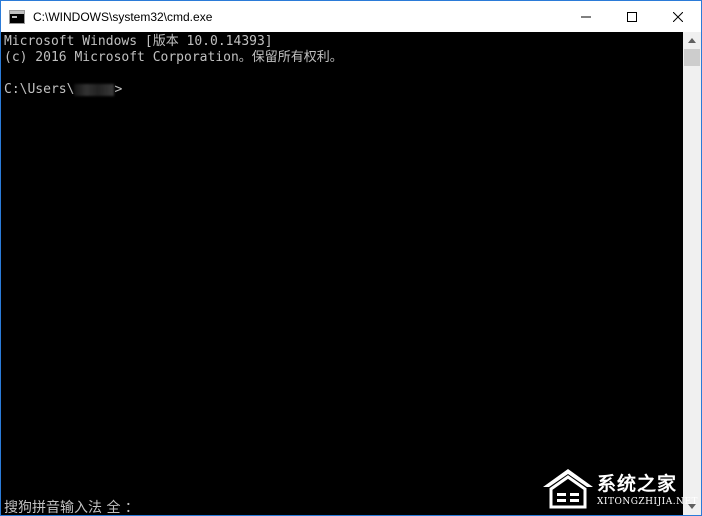  Describe the element at coordinates (39, 89) in the screenshot. I see `prompt-prefix: C:\Users\` at that location.